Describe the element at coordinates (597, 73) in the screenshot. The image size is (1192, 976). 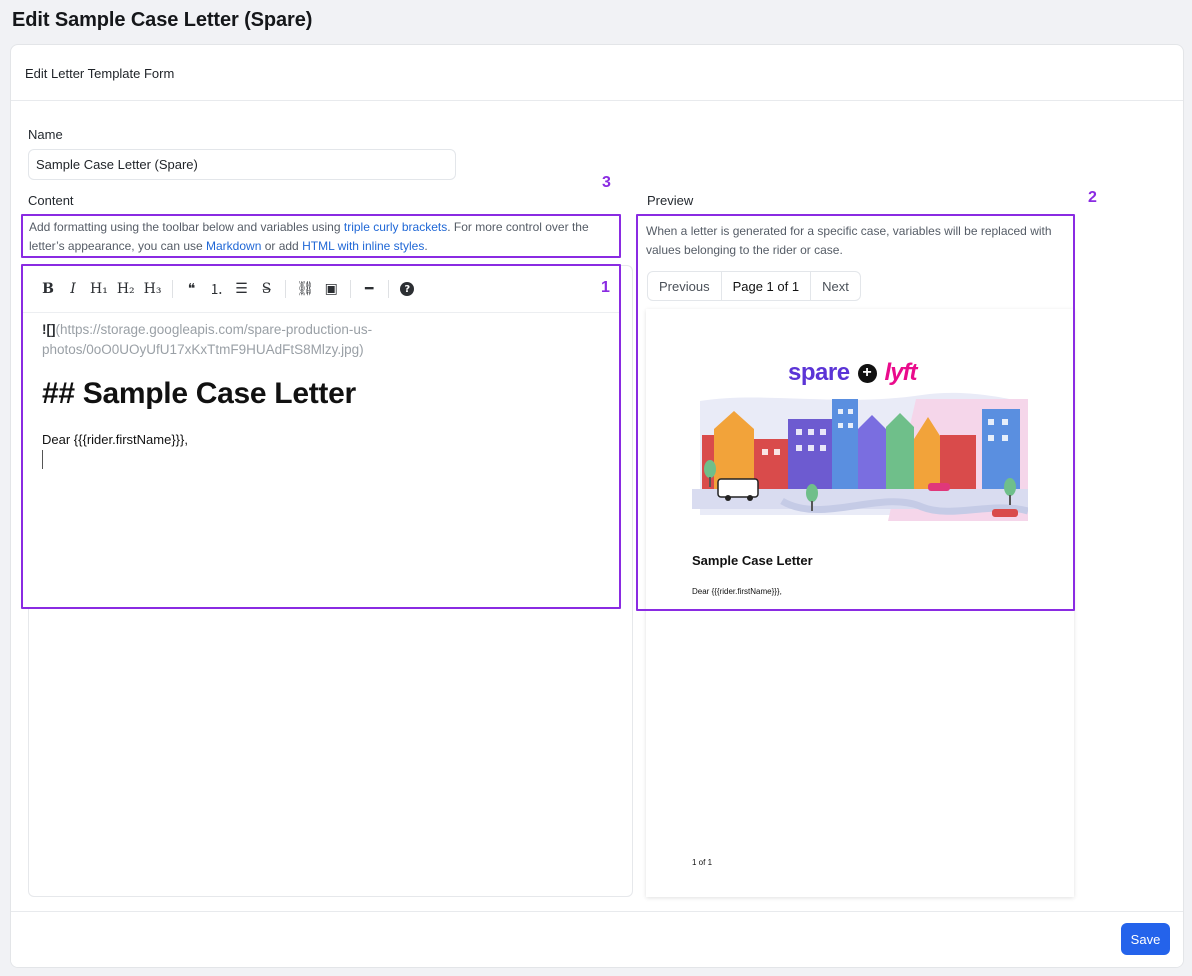
I see `card-header: Edit Letter Template Form` at that location.